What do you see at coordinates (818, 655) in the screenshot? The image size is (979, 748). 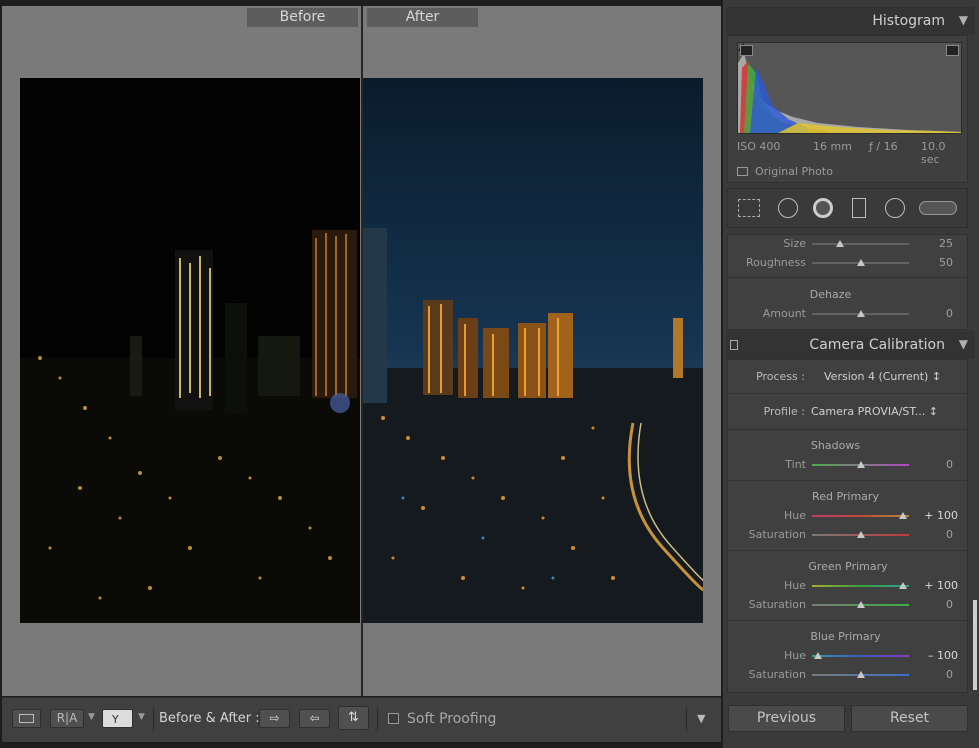 I see `blue-hue-thumb` at bounding box center [818, 655].